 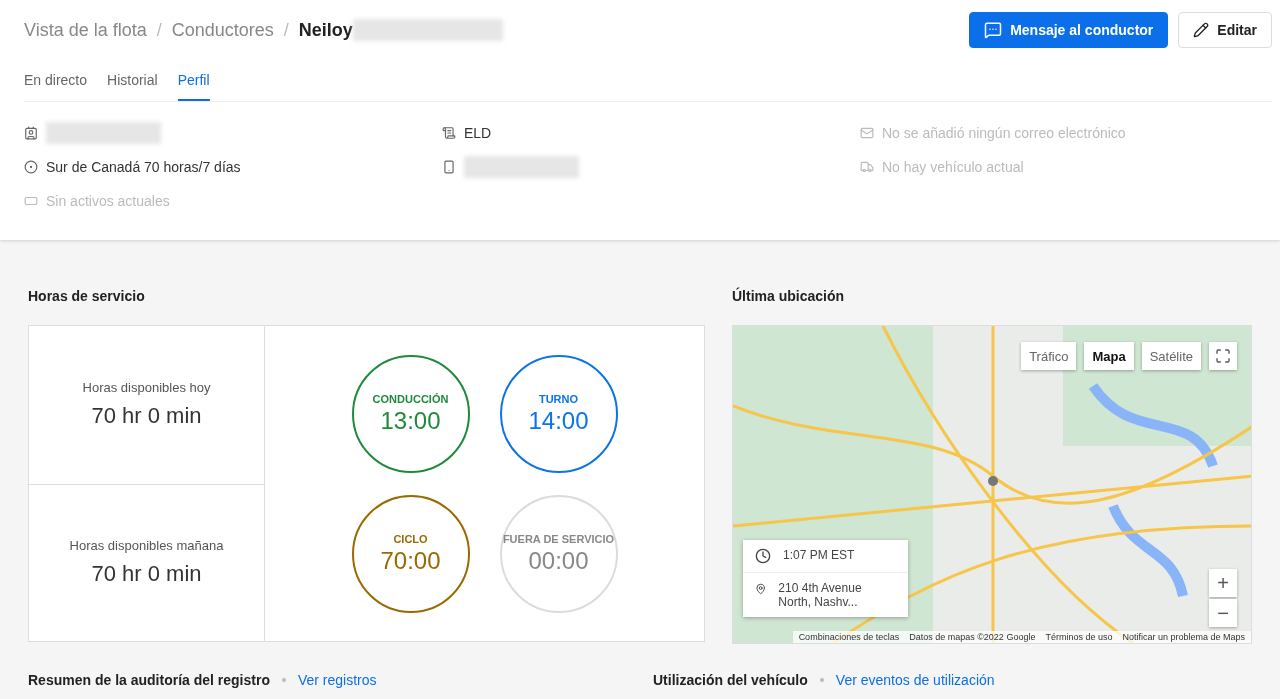 I want to click on zoom-in-button: +, so click(x=1223, y=583).